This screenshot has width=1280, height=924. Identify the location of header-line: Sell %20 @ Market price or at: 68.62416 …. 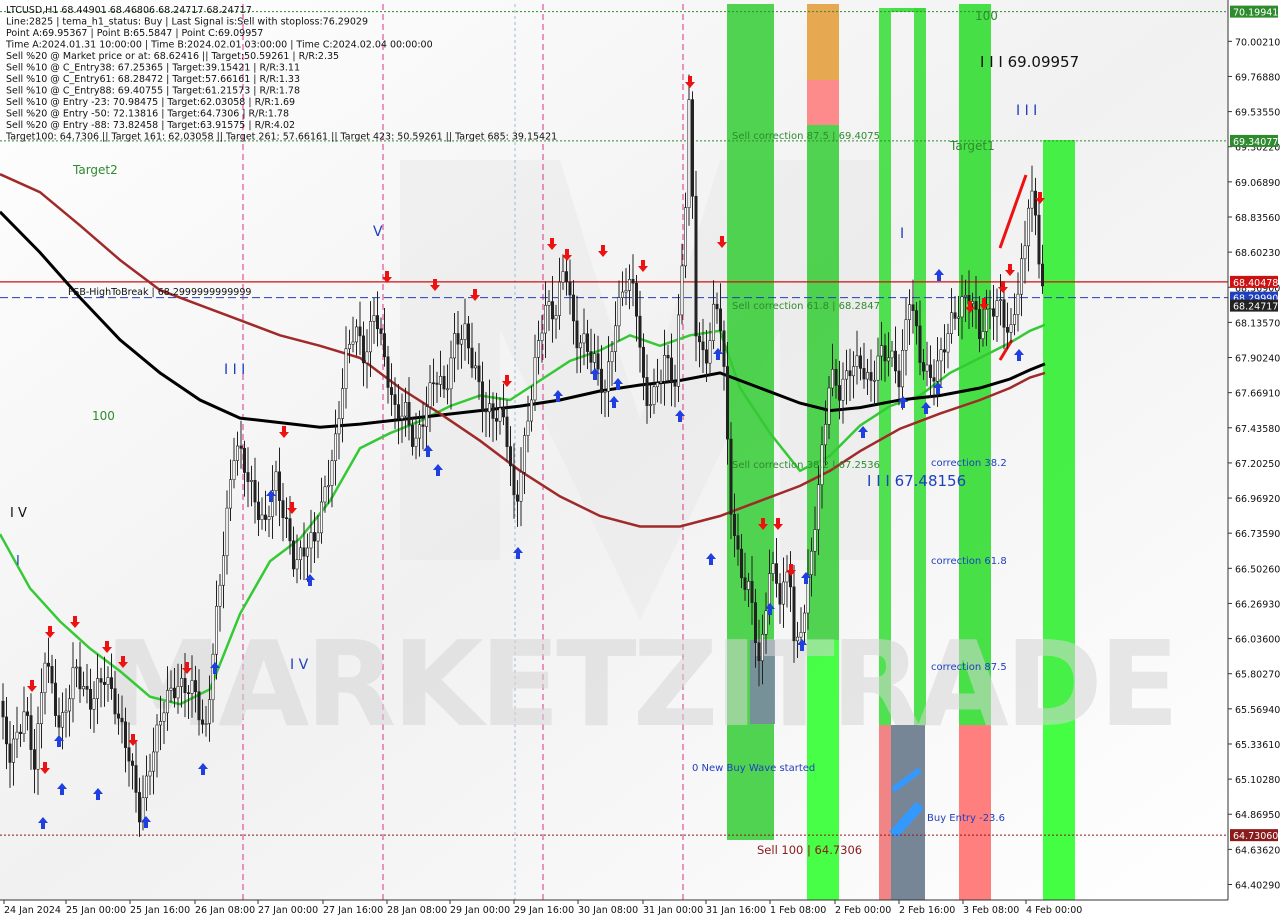
(172, 56).